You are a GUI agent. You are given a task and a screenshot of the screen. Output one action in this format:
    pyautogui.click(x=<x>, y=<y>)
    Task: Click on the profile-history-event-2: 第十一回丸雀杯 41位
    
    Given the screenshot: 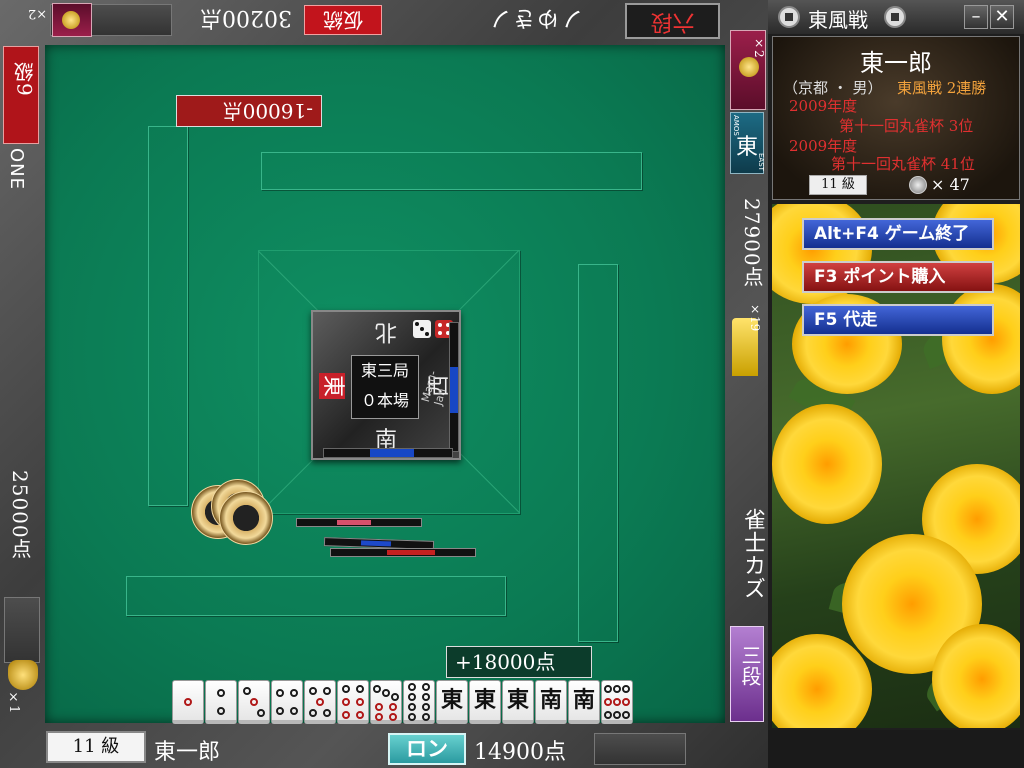 What is the action you would take?
    pyautogui.click(x=903, y=164)
    